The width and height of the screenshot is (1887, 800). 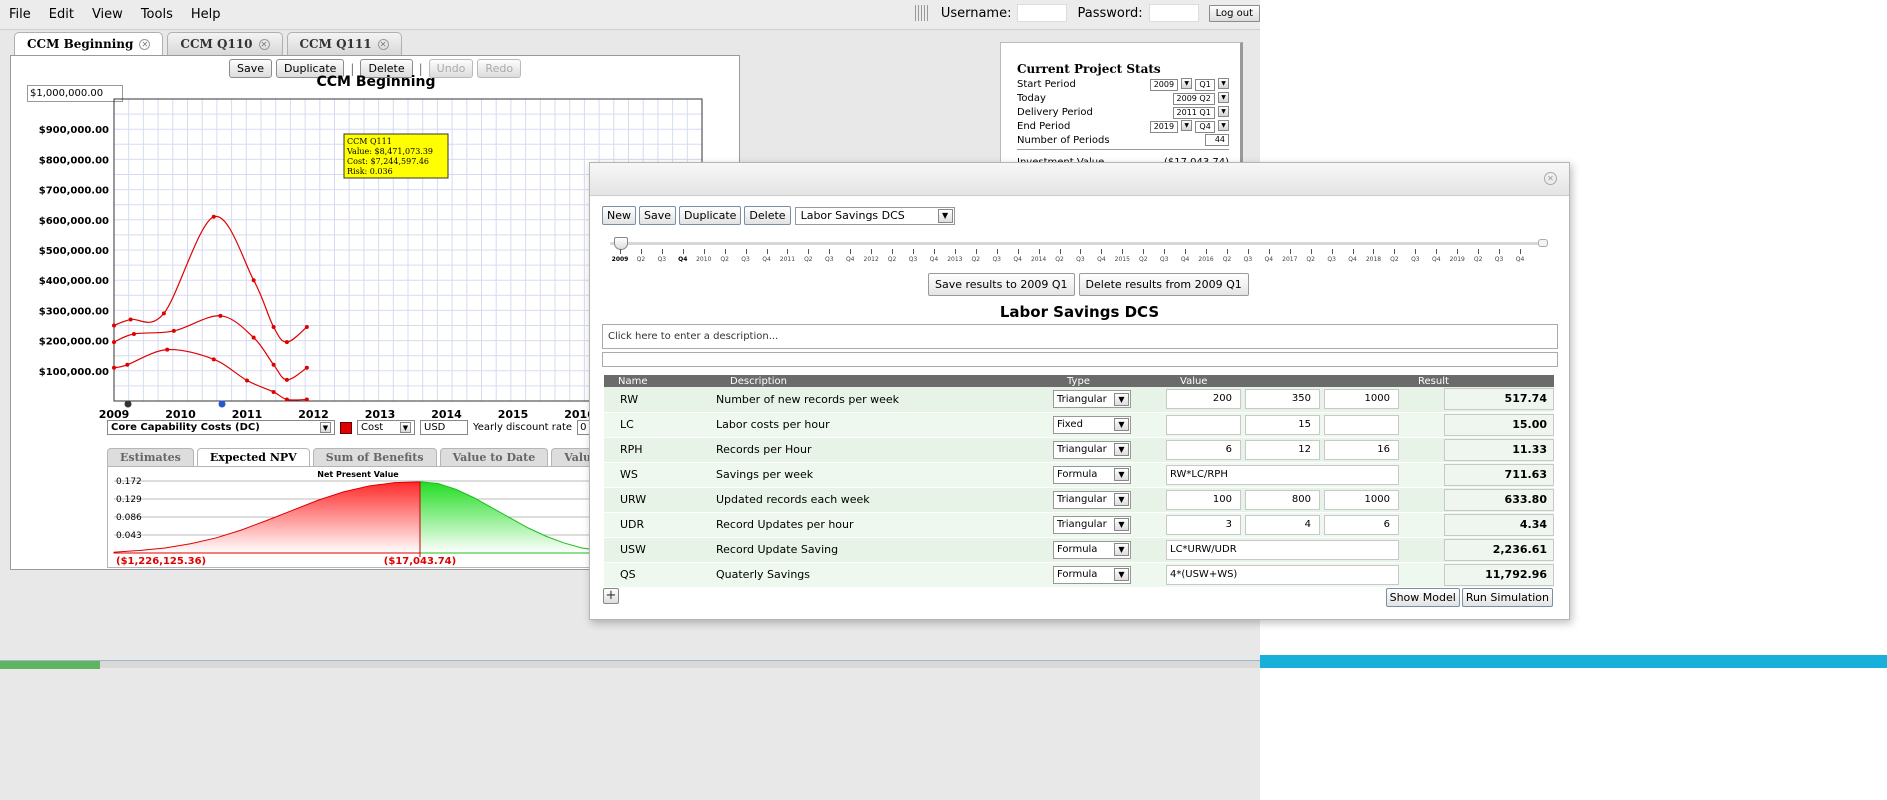 What do you see at coordinates (1205, 126) in the screenshot?
I see `end-quarter-select: Q4` at bounding box center [1205, 126].